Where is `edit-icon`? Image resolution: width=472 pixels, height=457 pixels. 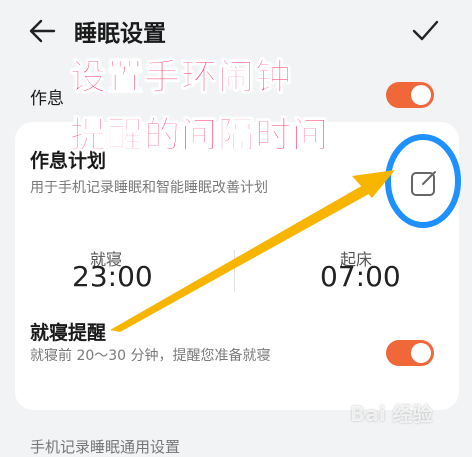 edit-icon is located at coordinates (423, 183).